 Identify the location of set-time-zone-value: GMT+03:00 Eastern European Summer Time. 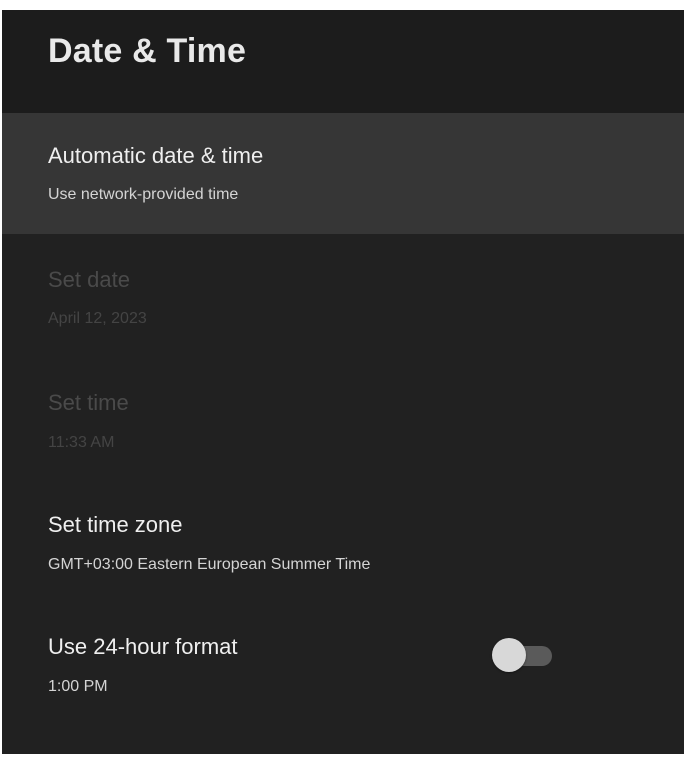
(209, 564).